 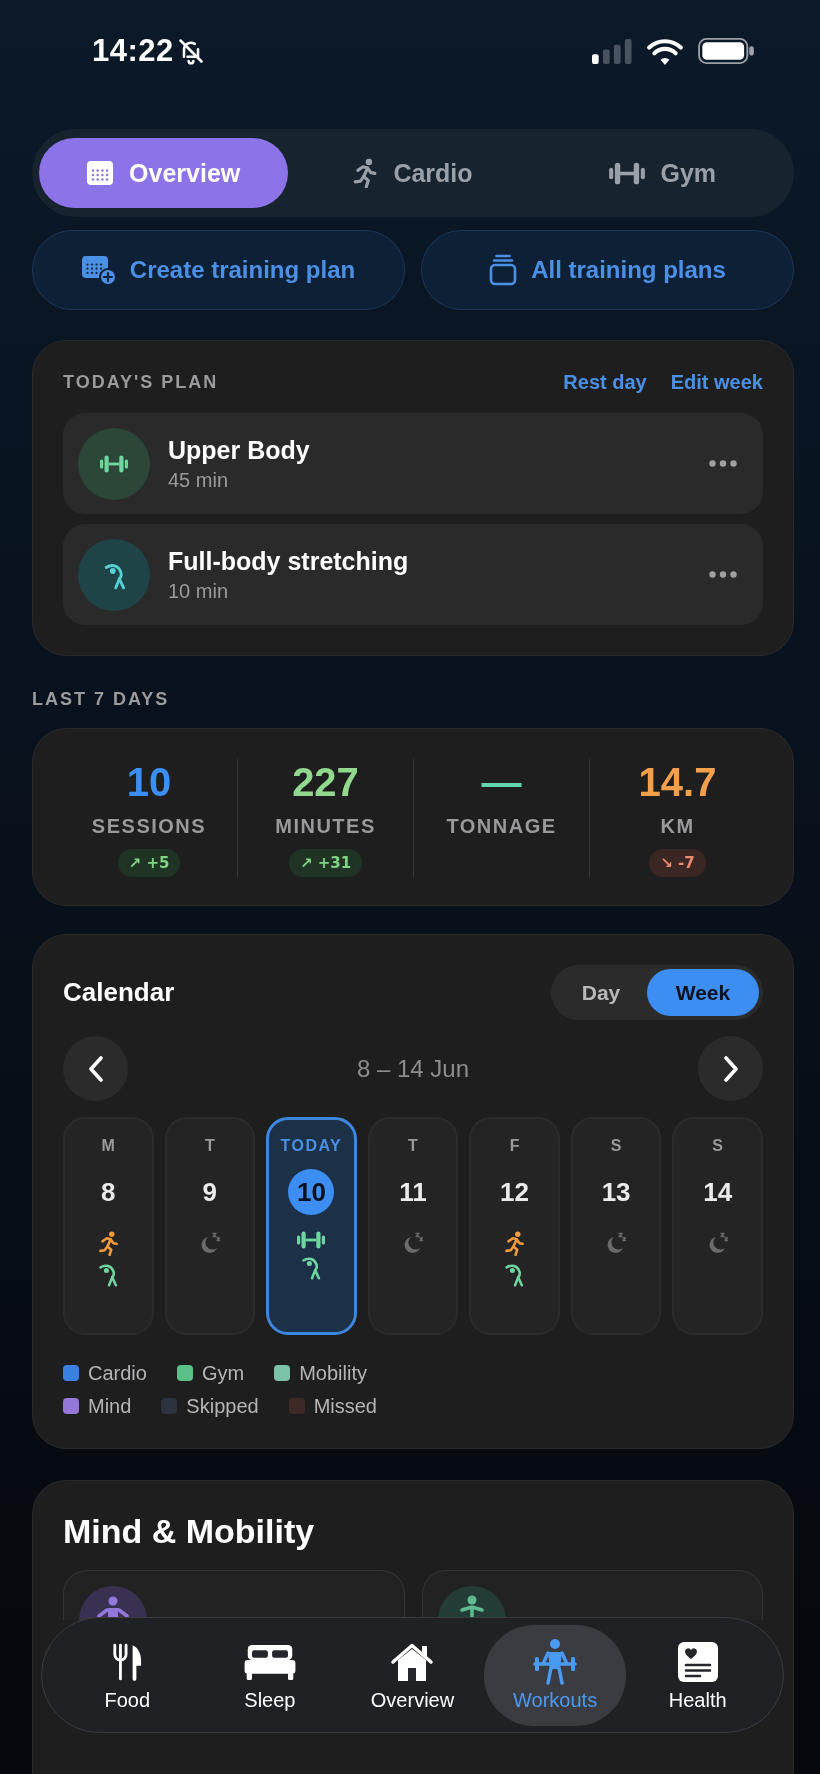 I want to click on chevron-right-icon, so click(x=730, y=1068).